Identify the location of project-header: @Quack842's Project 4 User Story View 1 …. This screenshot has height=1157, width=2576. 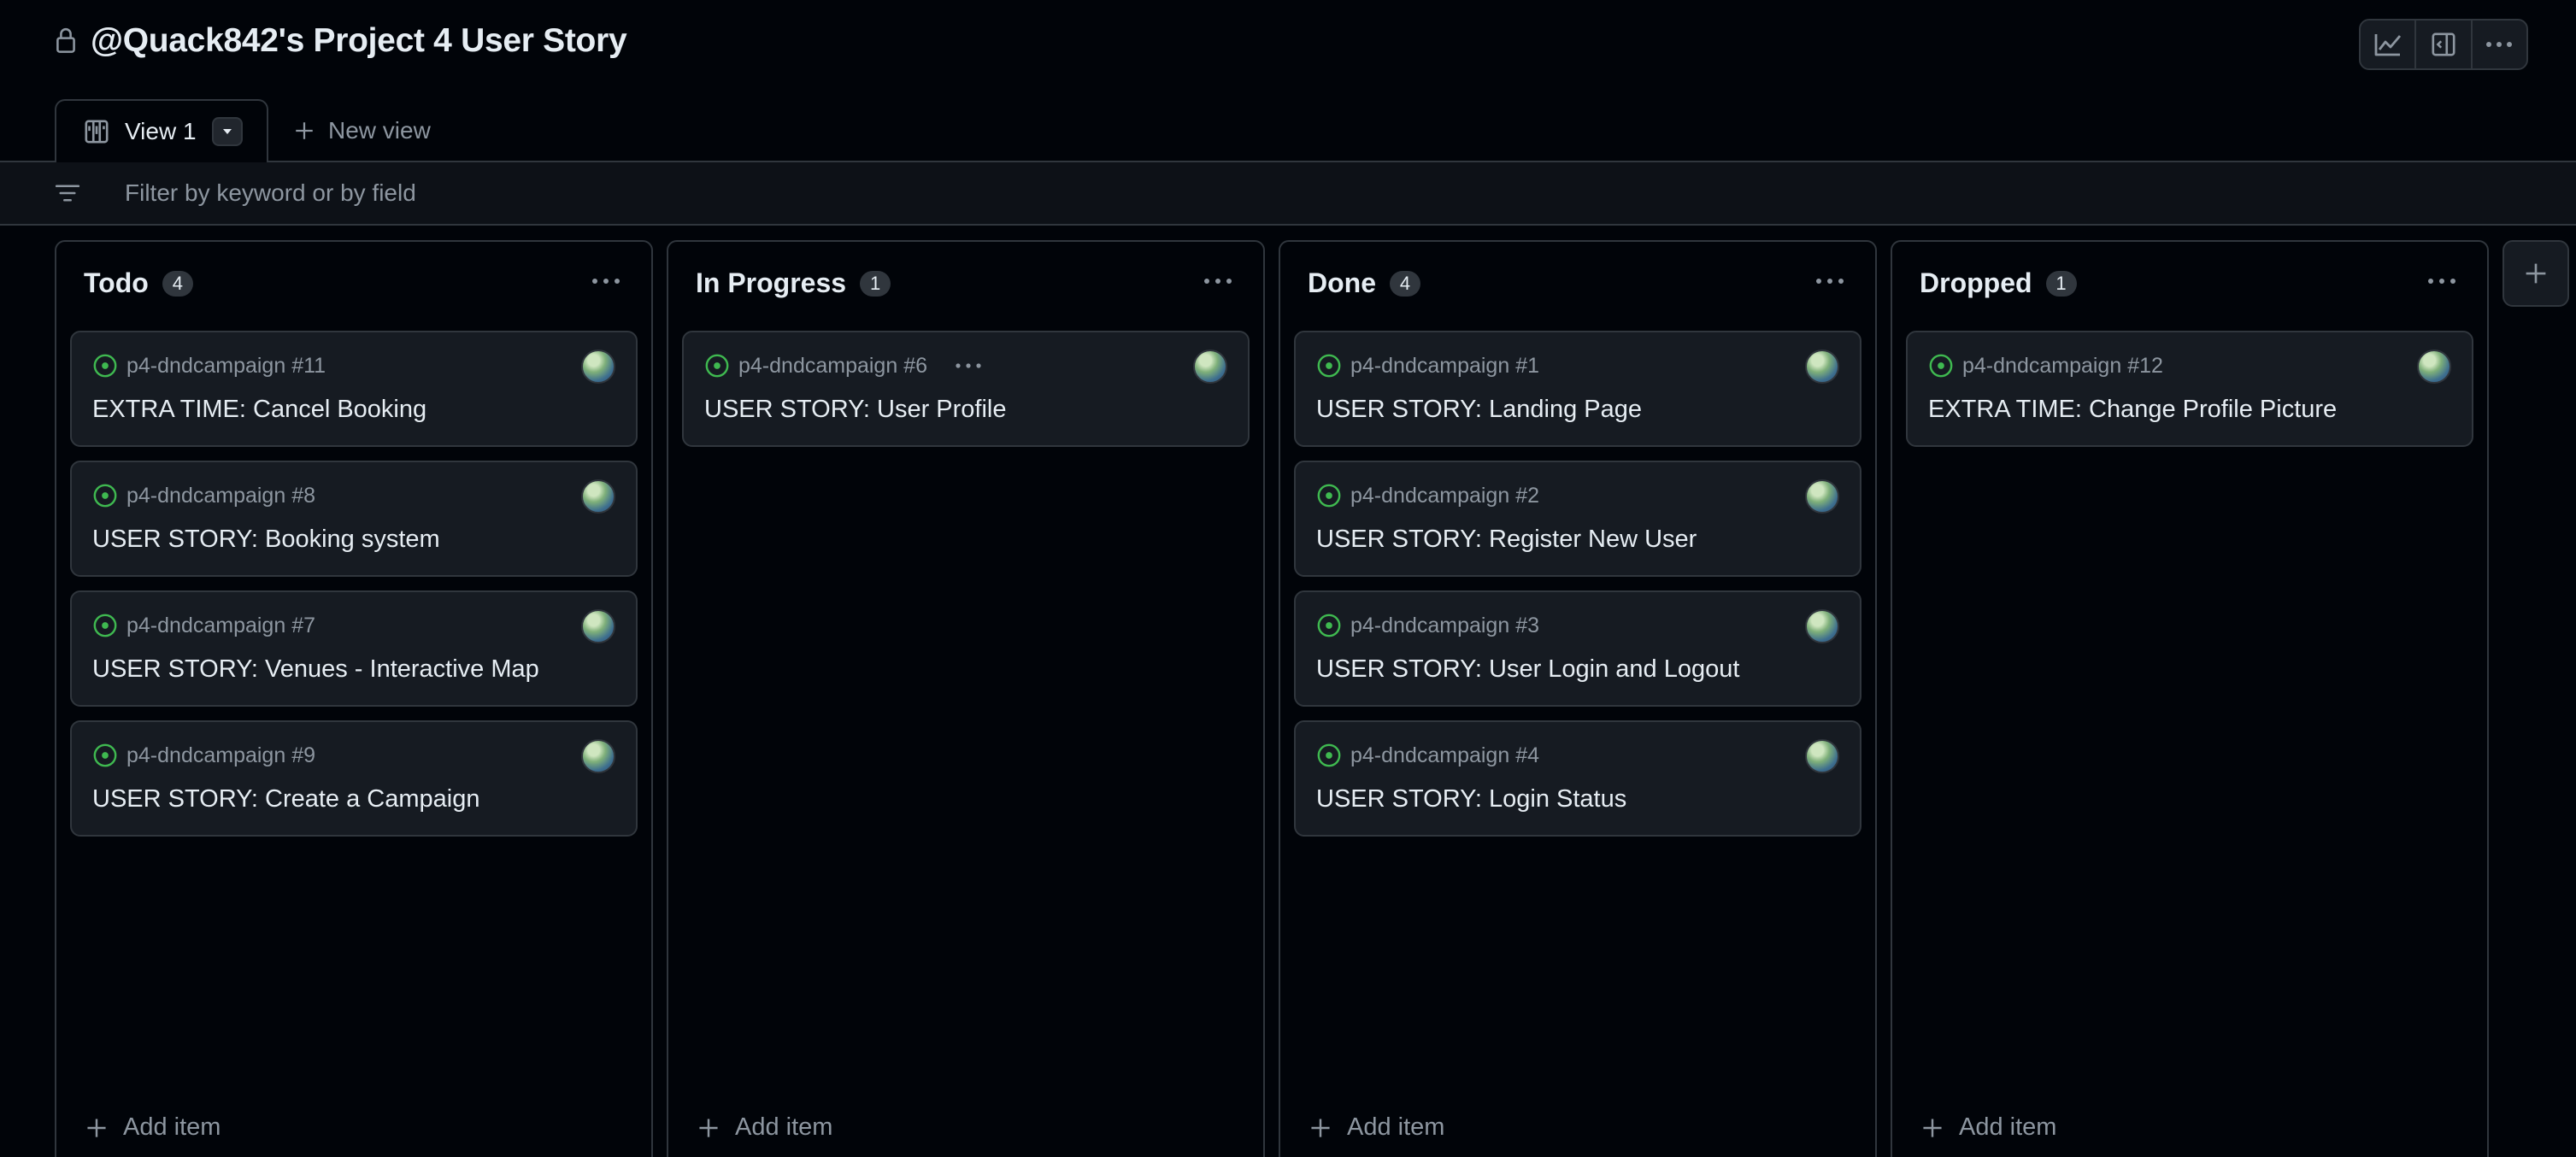
(1288, 81).